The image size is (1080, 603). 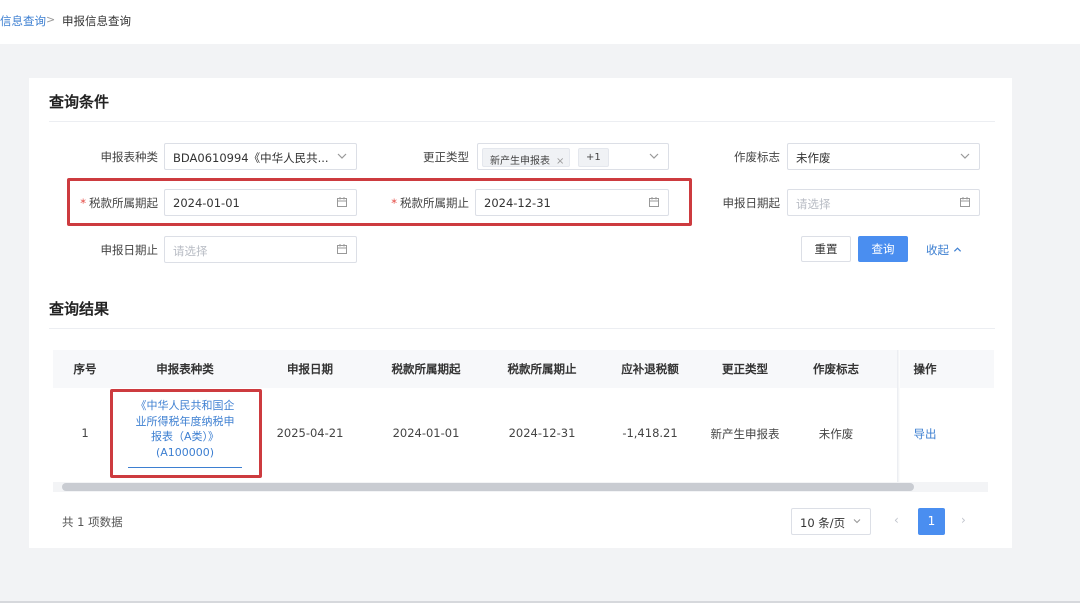 What do you see at coordinates (925, 369) in the screenshot?
I see `col-header-actions: 操作` at bounding box center [925, 369].